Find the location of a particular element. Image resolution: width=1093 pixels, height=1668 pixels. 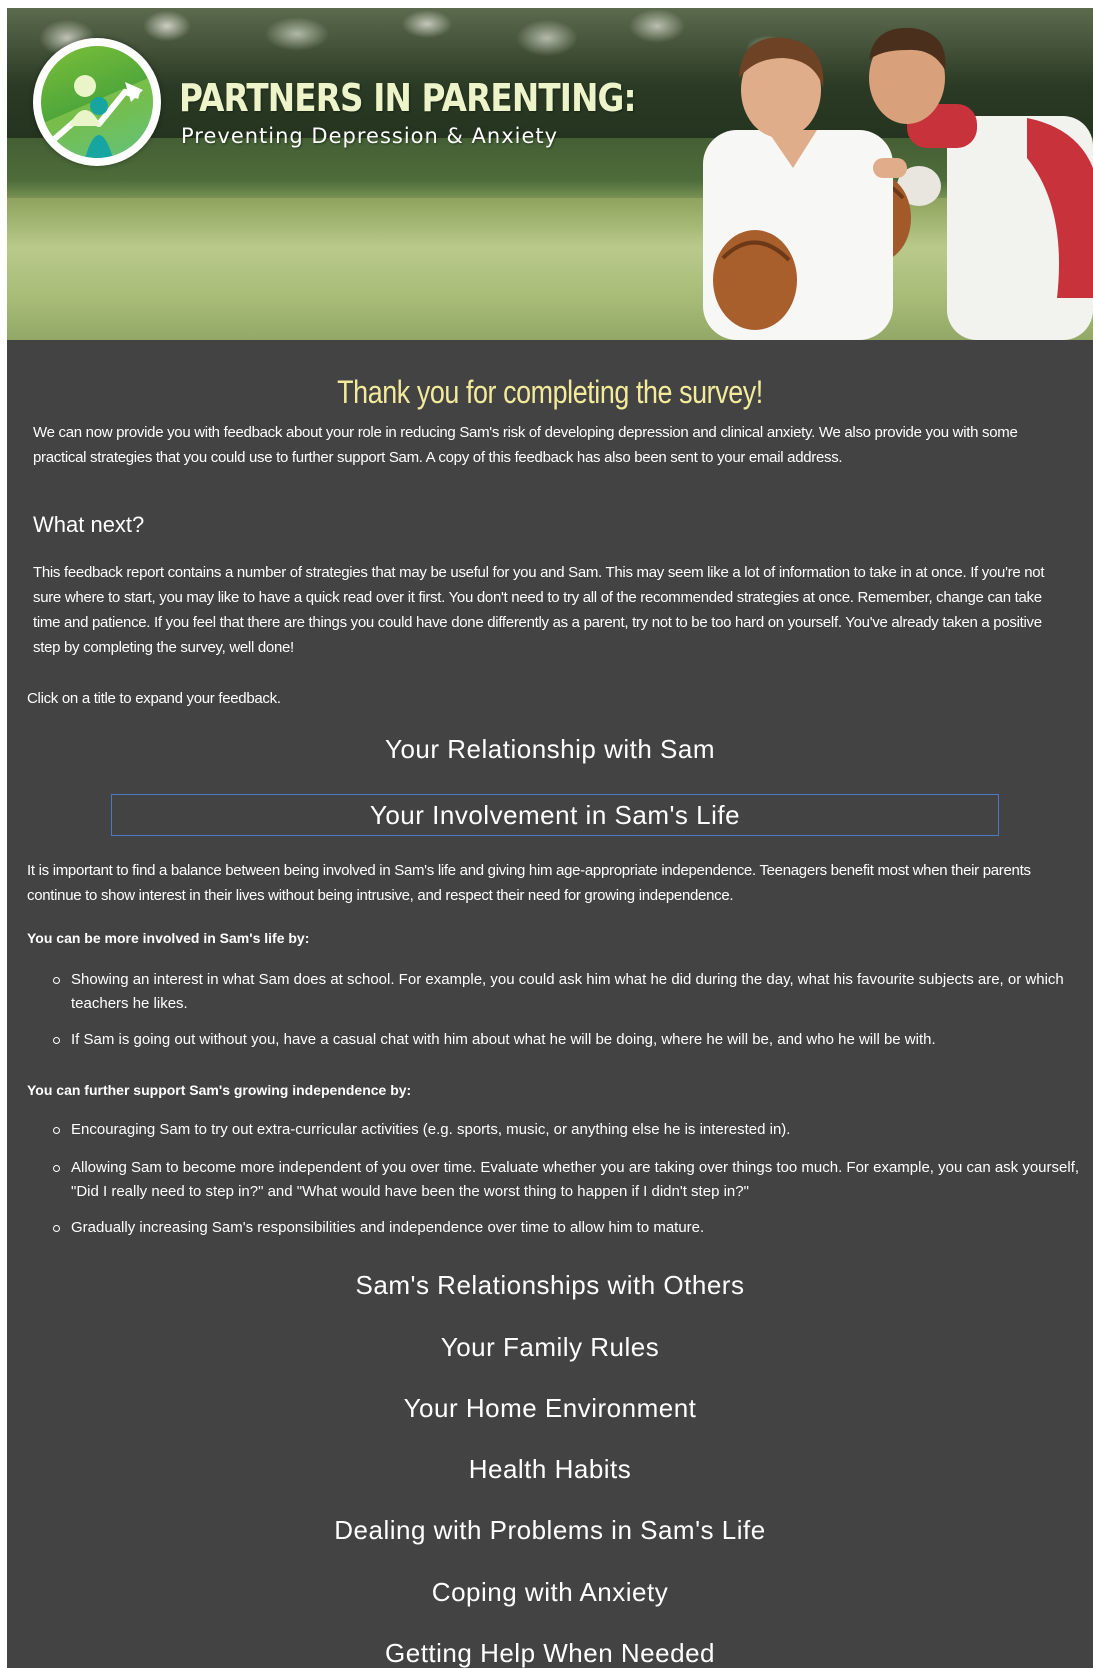

logo is located at coordinates (97, 102).